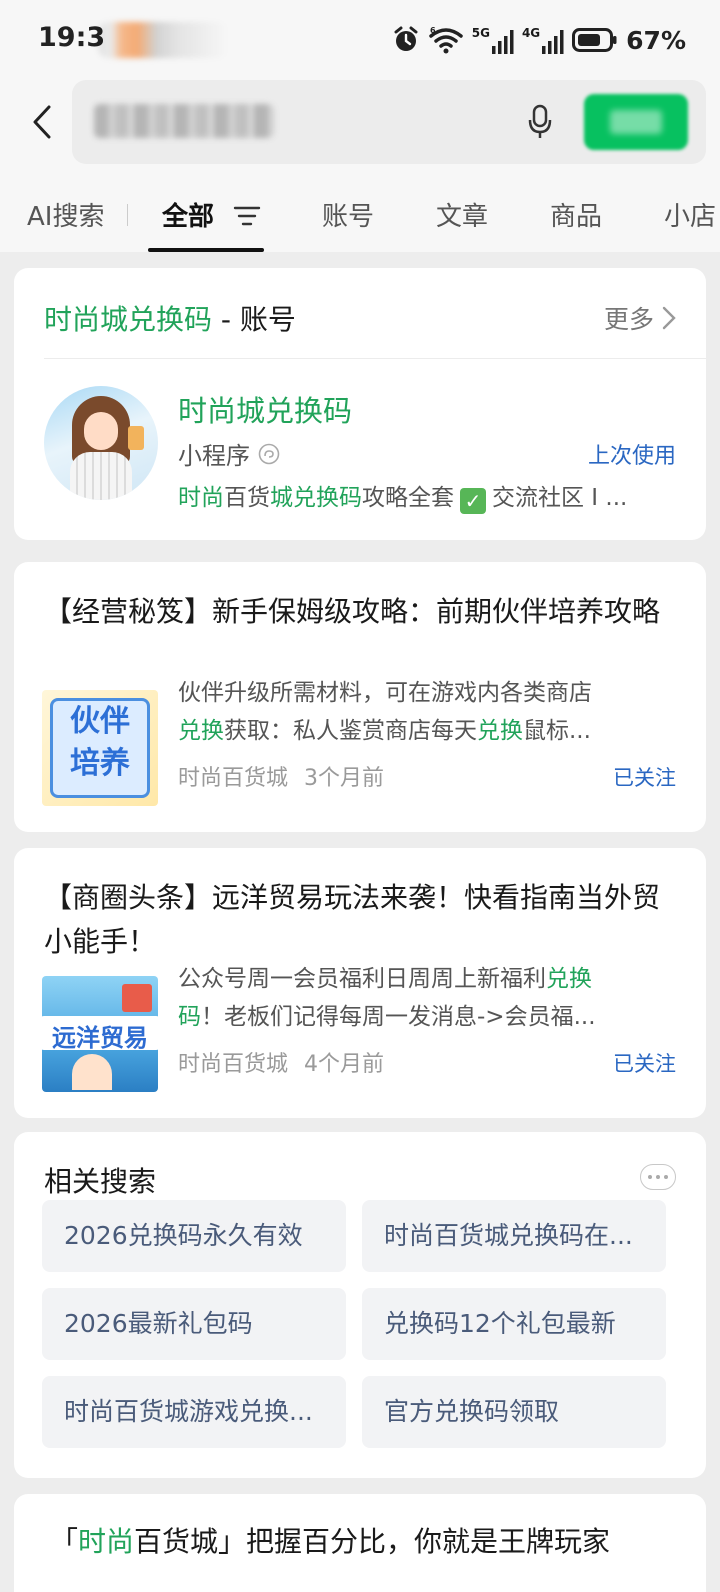  I want to click on related-search-chip: 2026最新礼包码, so click(194, 1324).